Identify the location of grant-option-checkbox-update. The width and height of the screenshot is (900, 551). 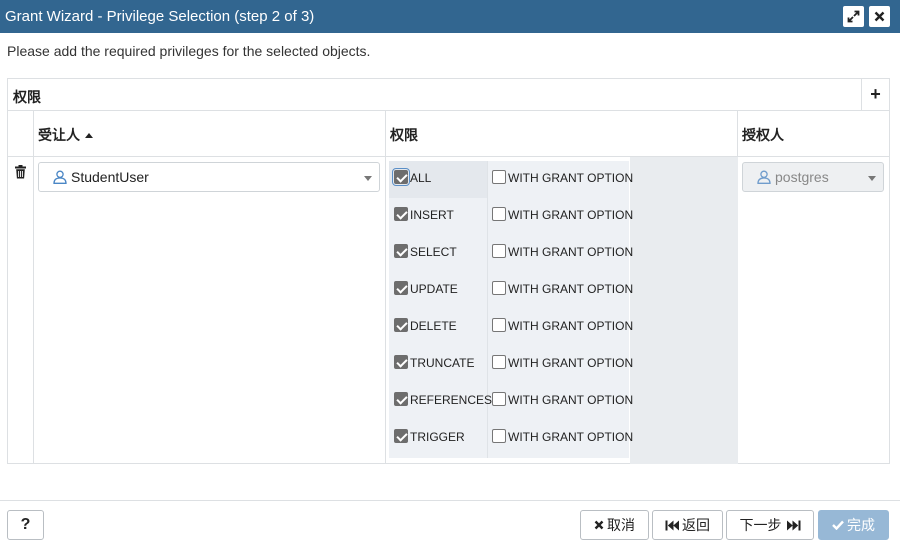
(499, 288).